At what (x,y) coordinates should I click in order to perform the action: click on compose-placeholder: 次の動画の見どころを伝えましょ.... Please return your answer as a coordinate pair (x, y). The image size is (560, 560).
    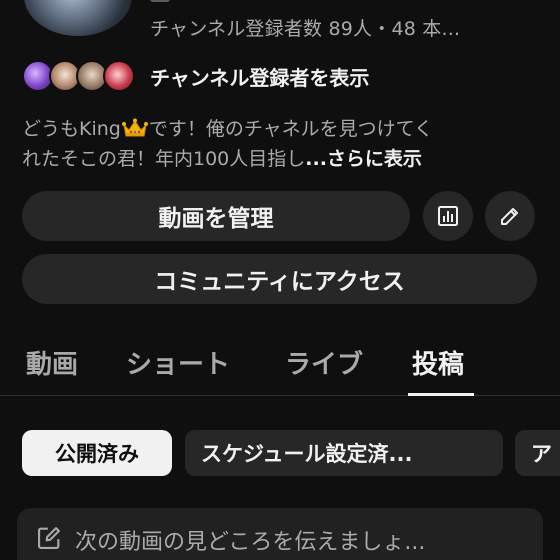
    Looking at the image, I should click on (250, 542).